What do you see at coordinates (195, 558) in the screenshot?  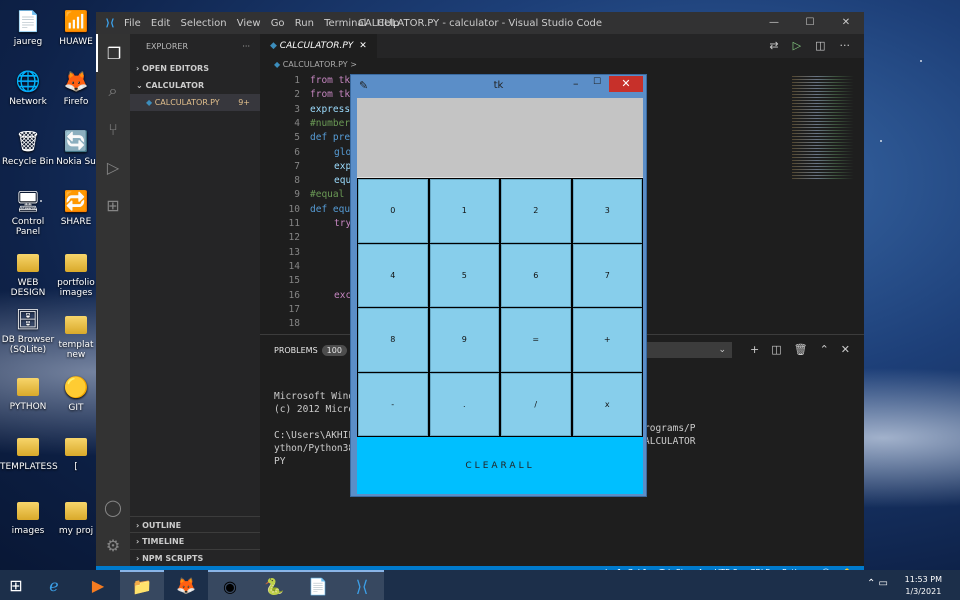 I see `npm-scripts-section: › NPM SCRIPTS` at bounding box center [195, 558].